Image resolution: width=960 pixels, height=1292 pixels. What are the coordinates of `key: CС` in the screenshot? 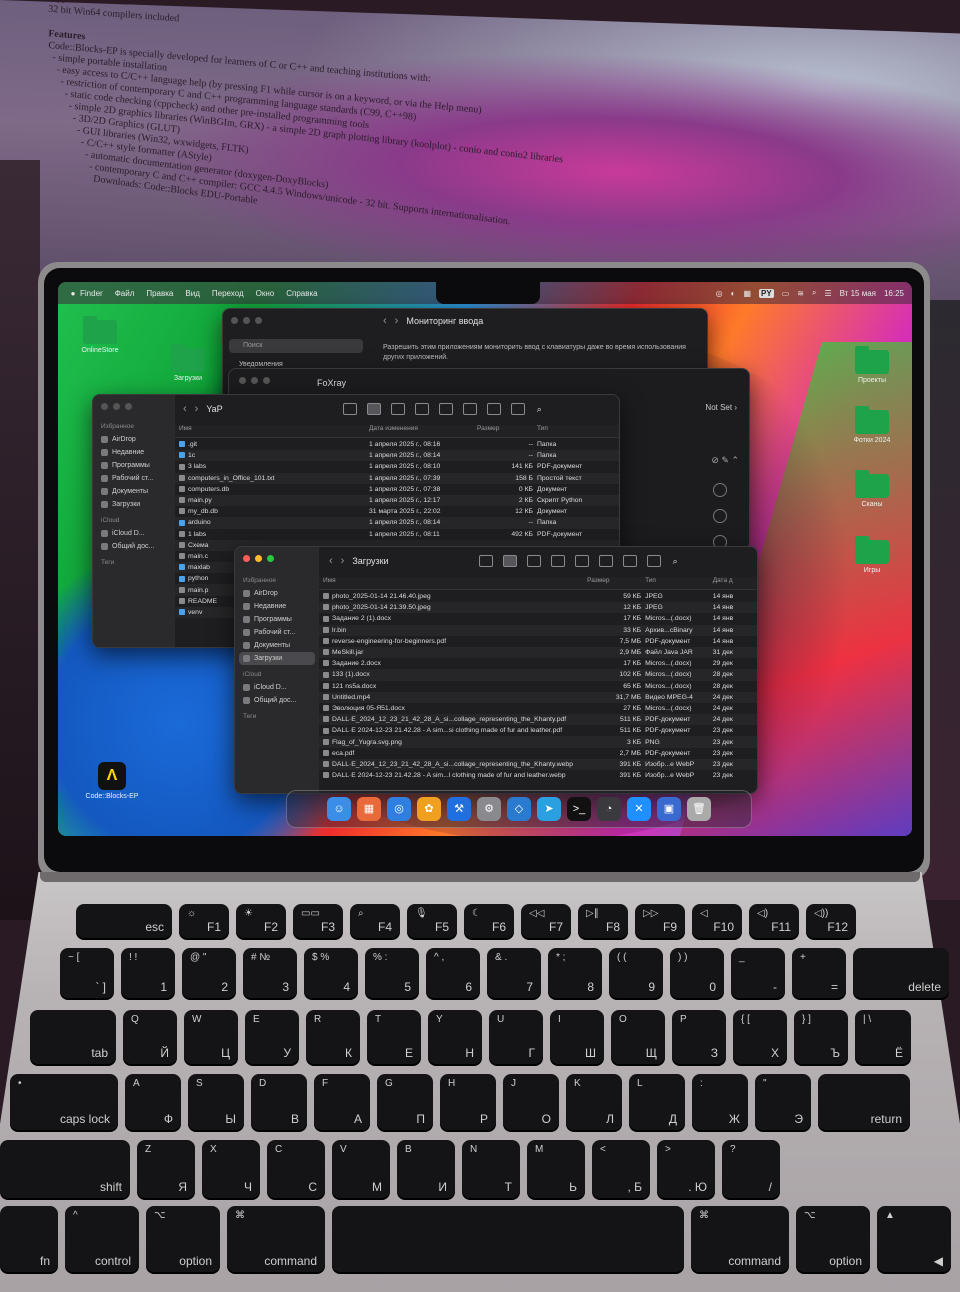 It's located at (296, 1169).